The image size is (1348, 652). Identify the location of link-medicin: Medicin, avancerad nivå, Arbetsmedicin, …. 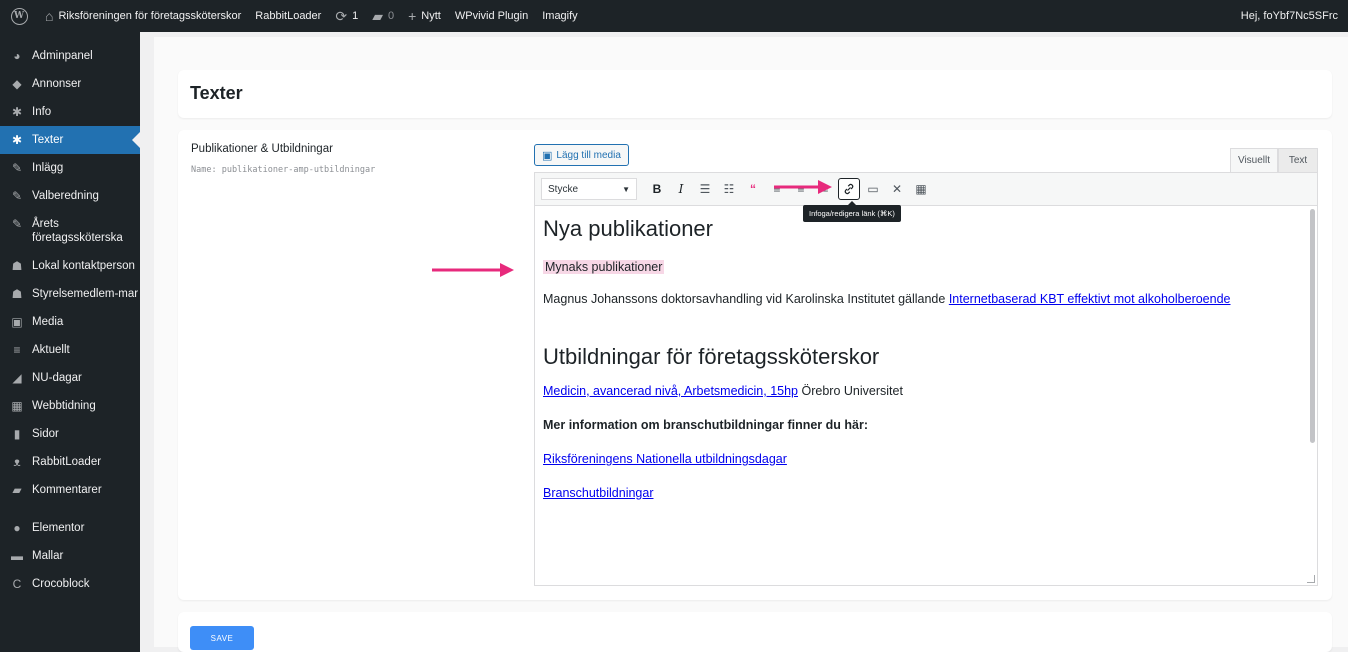
(670, 391).